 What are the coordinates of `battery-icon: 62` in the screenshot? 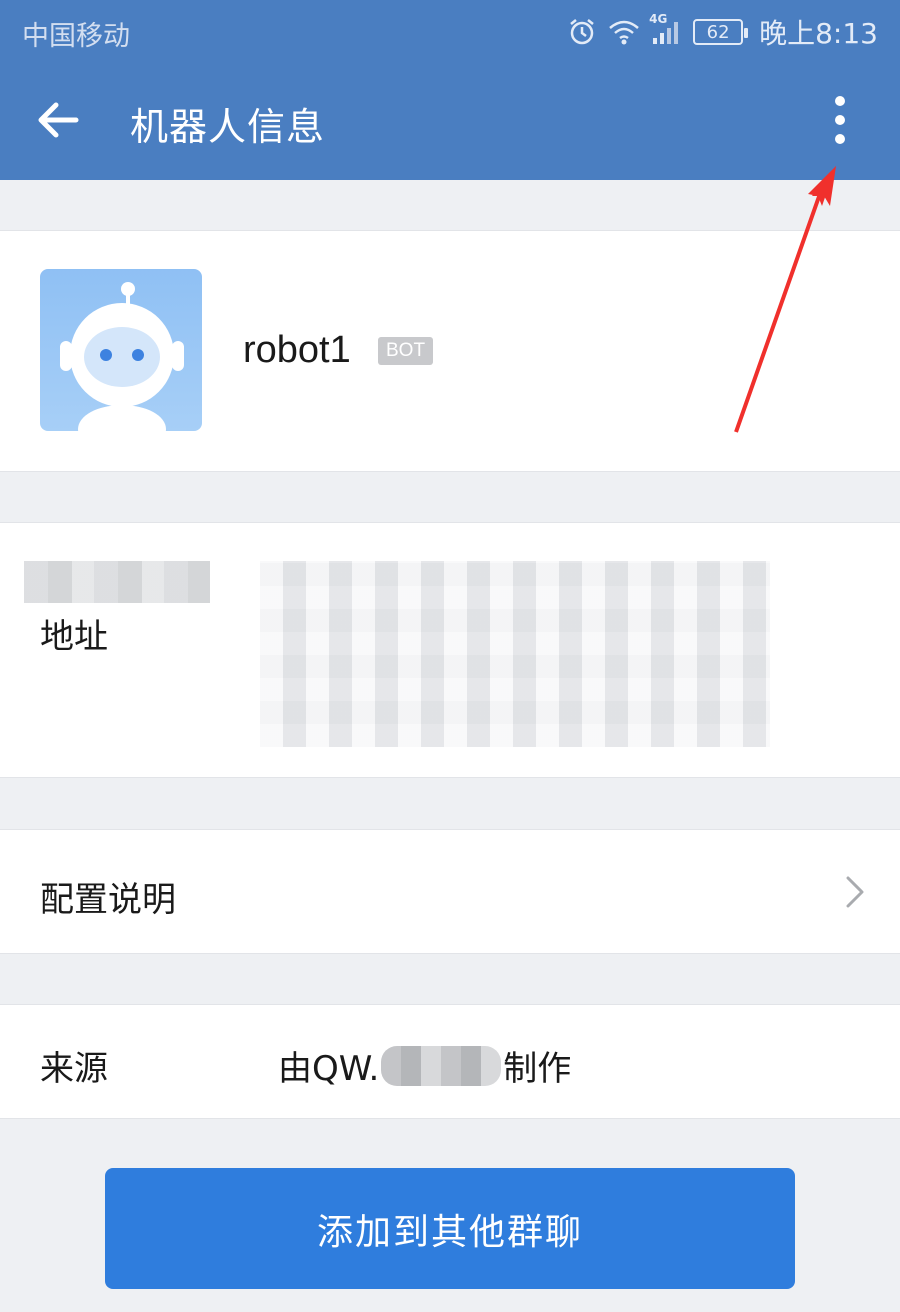 It's located at (721, 32).